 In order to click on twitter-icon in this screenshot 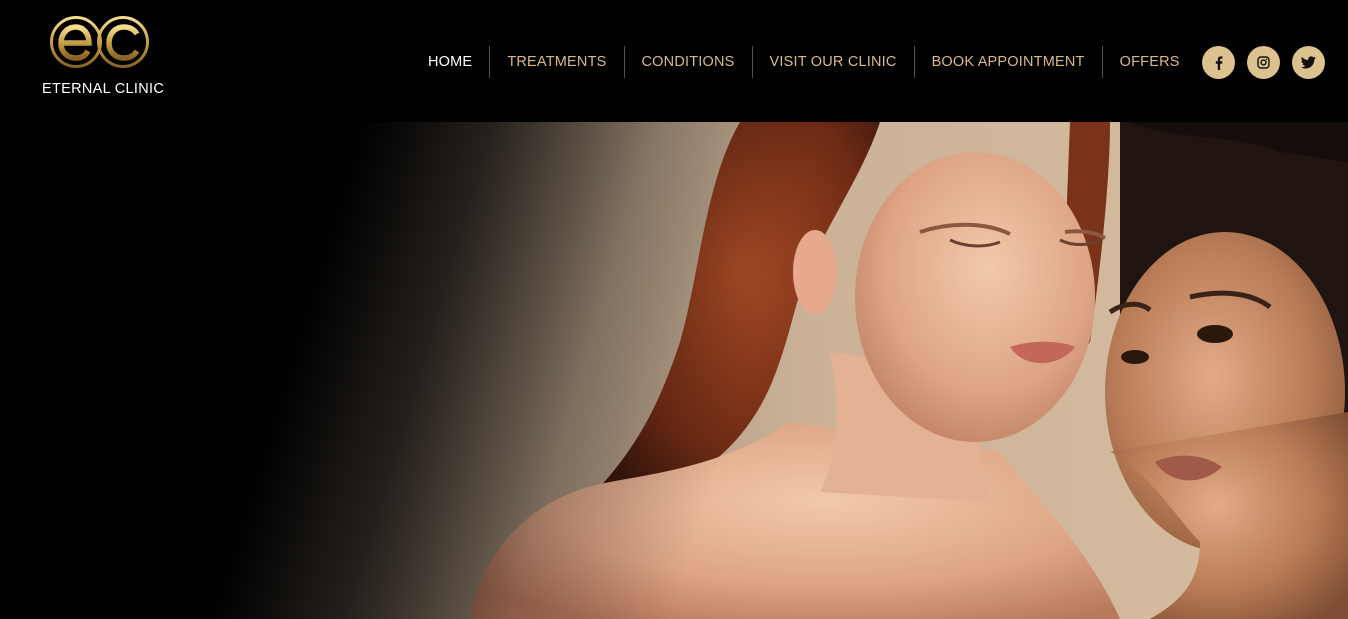, I will do `click(1308, 62)`.